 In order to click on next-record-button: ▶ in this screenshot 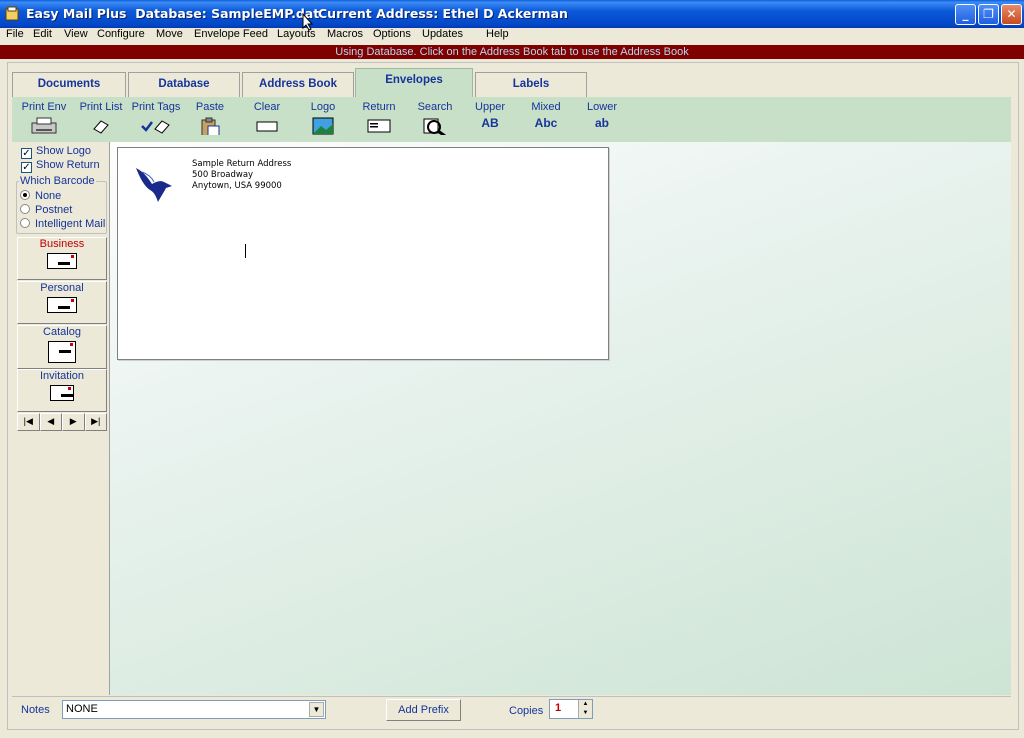, I will do `click(73, 422)`.